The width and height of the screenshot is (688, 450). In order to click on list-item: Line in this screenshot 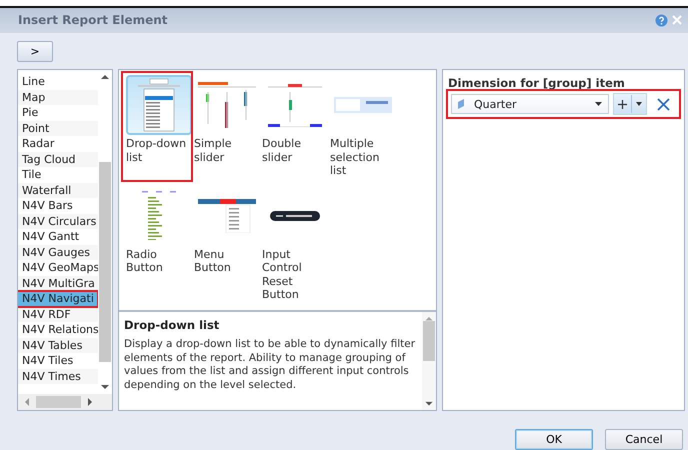, I will do `click(58, 82)`.